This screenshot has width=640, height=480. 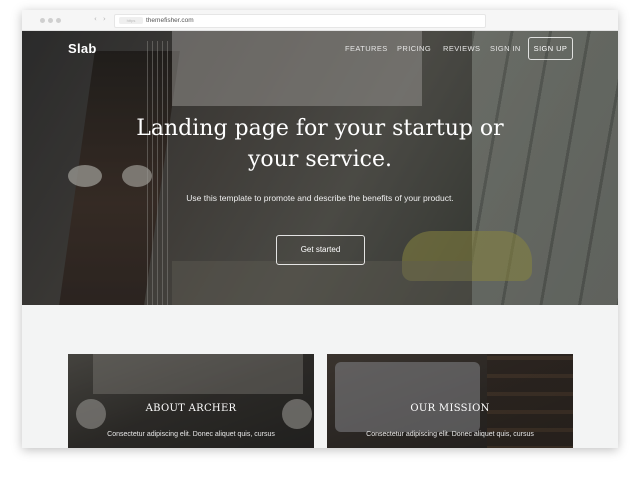 I want to click on url-text: themefisher.com, so click(x=170, y=21).